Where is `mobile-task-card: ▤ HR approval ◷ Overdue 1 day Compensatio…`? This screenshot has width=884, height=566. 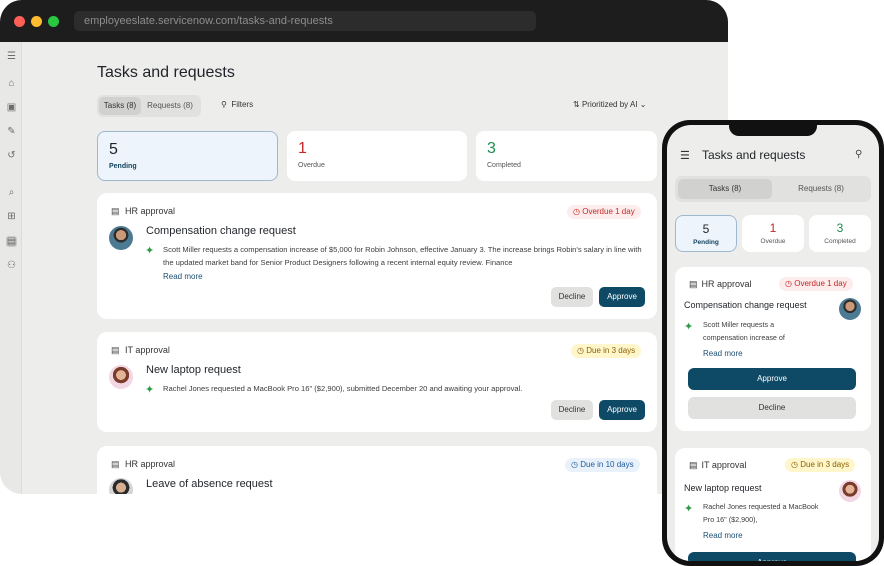
mobile-task-card: ▤ HR approval ◷ Overdue 1 day Compensatio… is located at coordinates (773, 349).